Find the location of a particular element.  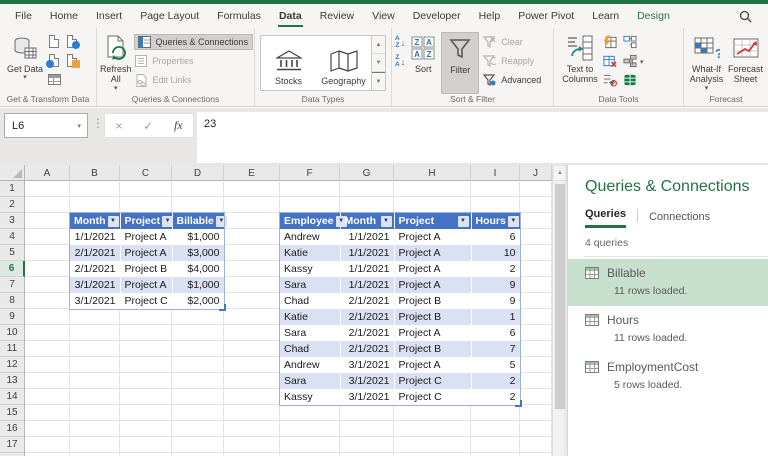

gallery-up-icon: ▲ is located at coordinates (378, 45).